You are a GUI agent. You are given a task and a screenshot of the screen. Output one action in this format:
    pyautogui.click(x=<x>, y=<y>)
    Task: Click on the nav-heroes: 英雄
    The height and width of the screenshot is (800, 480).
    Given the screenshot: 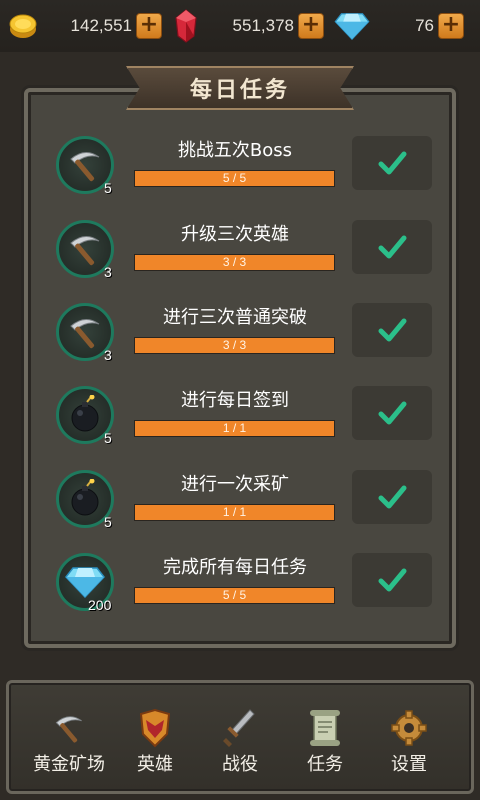 What is the action you would take?
    pyautogui.click(x=155, y=748)
    